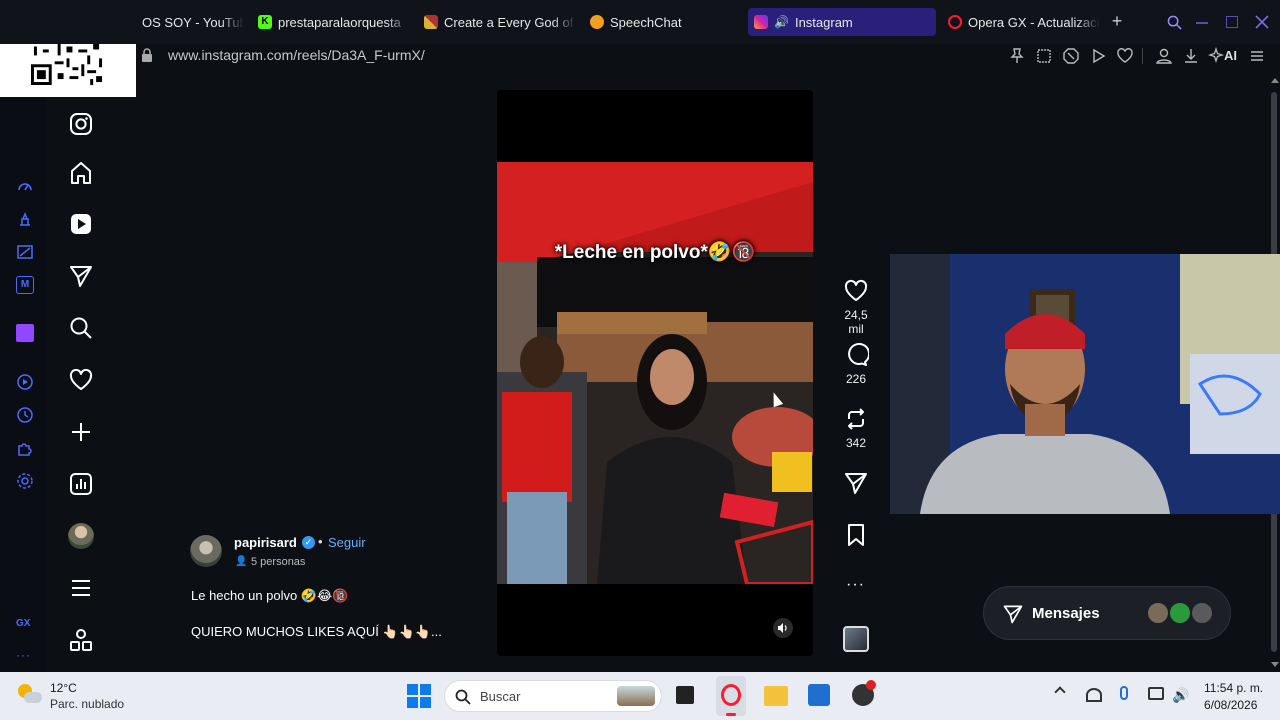 This screenshot has height=720, width=1280. I want to click on search-tabs-icon, so click(1174, 22).